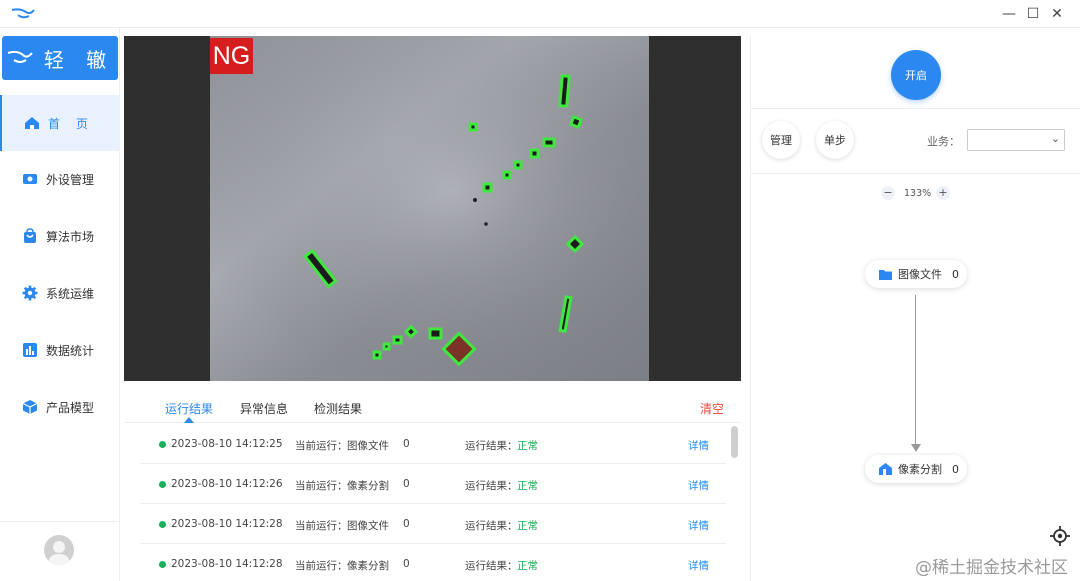  Describe the element at coordinates (231, 56) in the screenshot. I see `ng-badge: NG` at that location.